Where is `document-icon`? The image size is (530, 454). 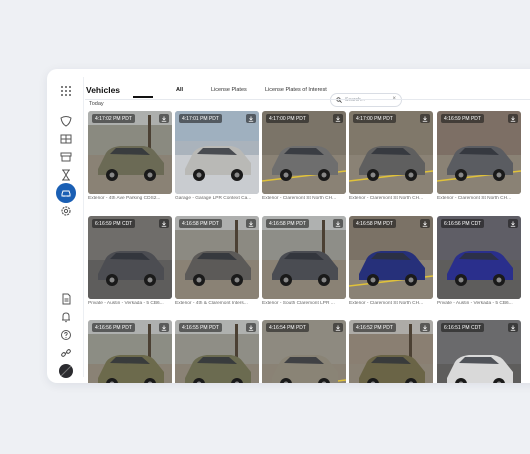
document-icon is located at coordinates (66, 299).